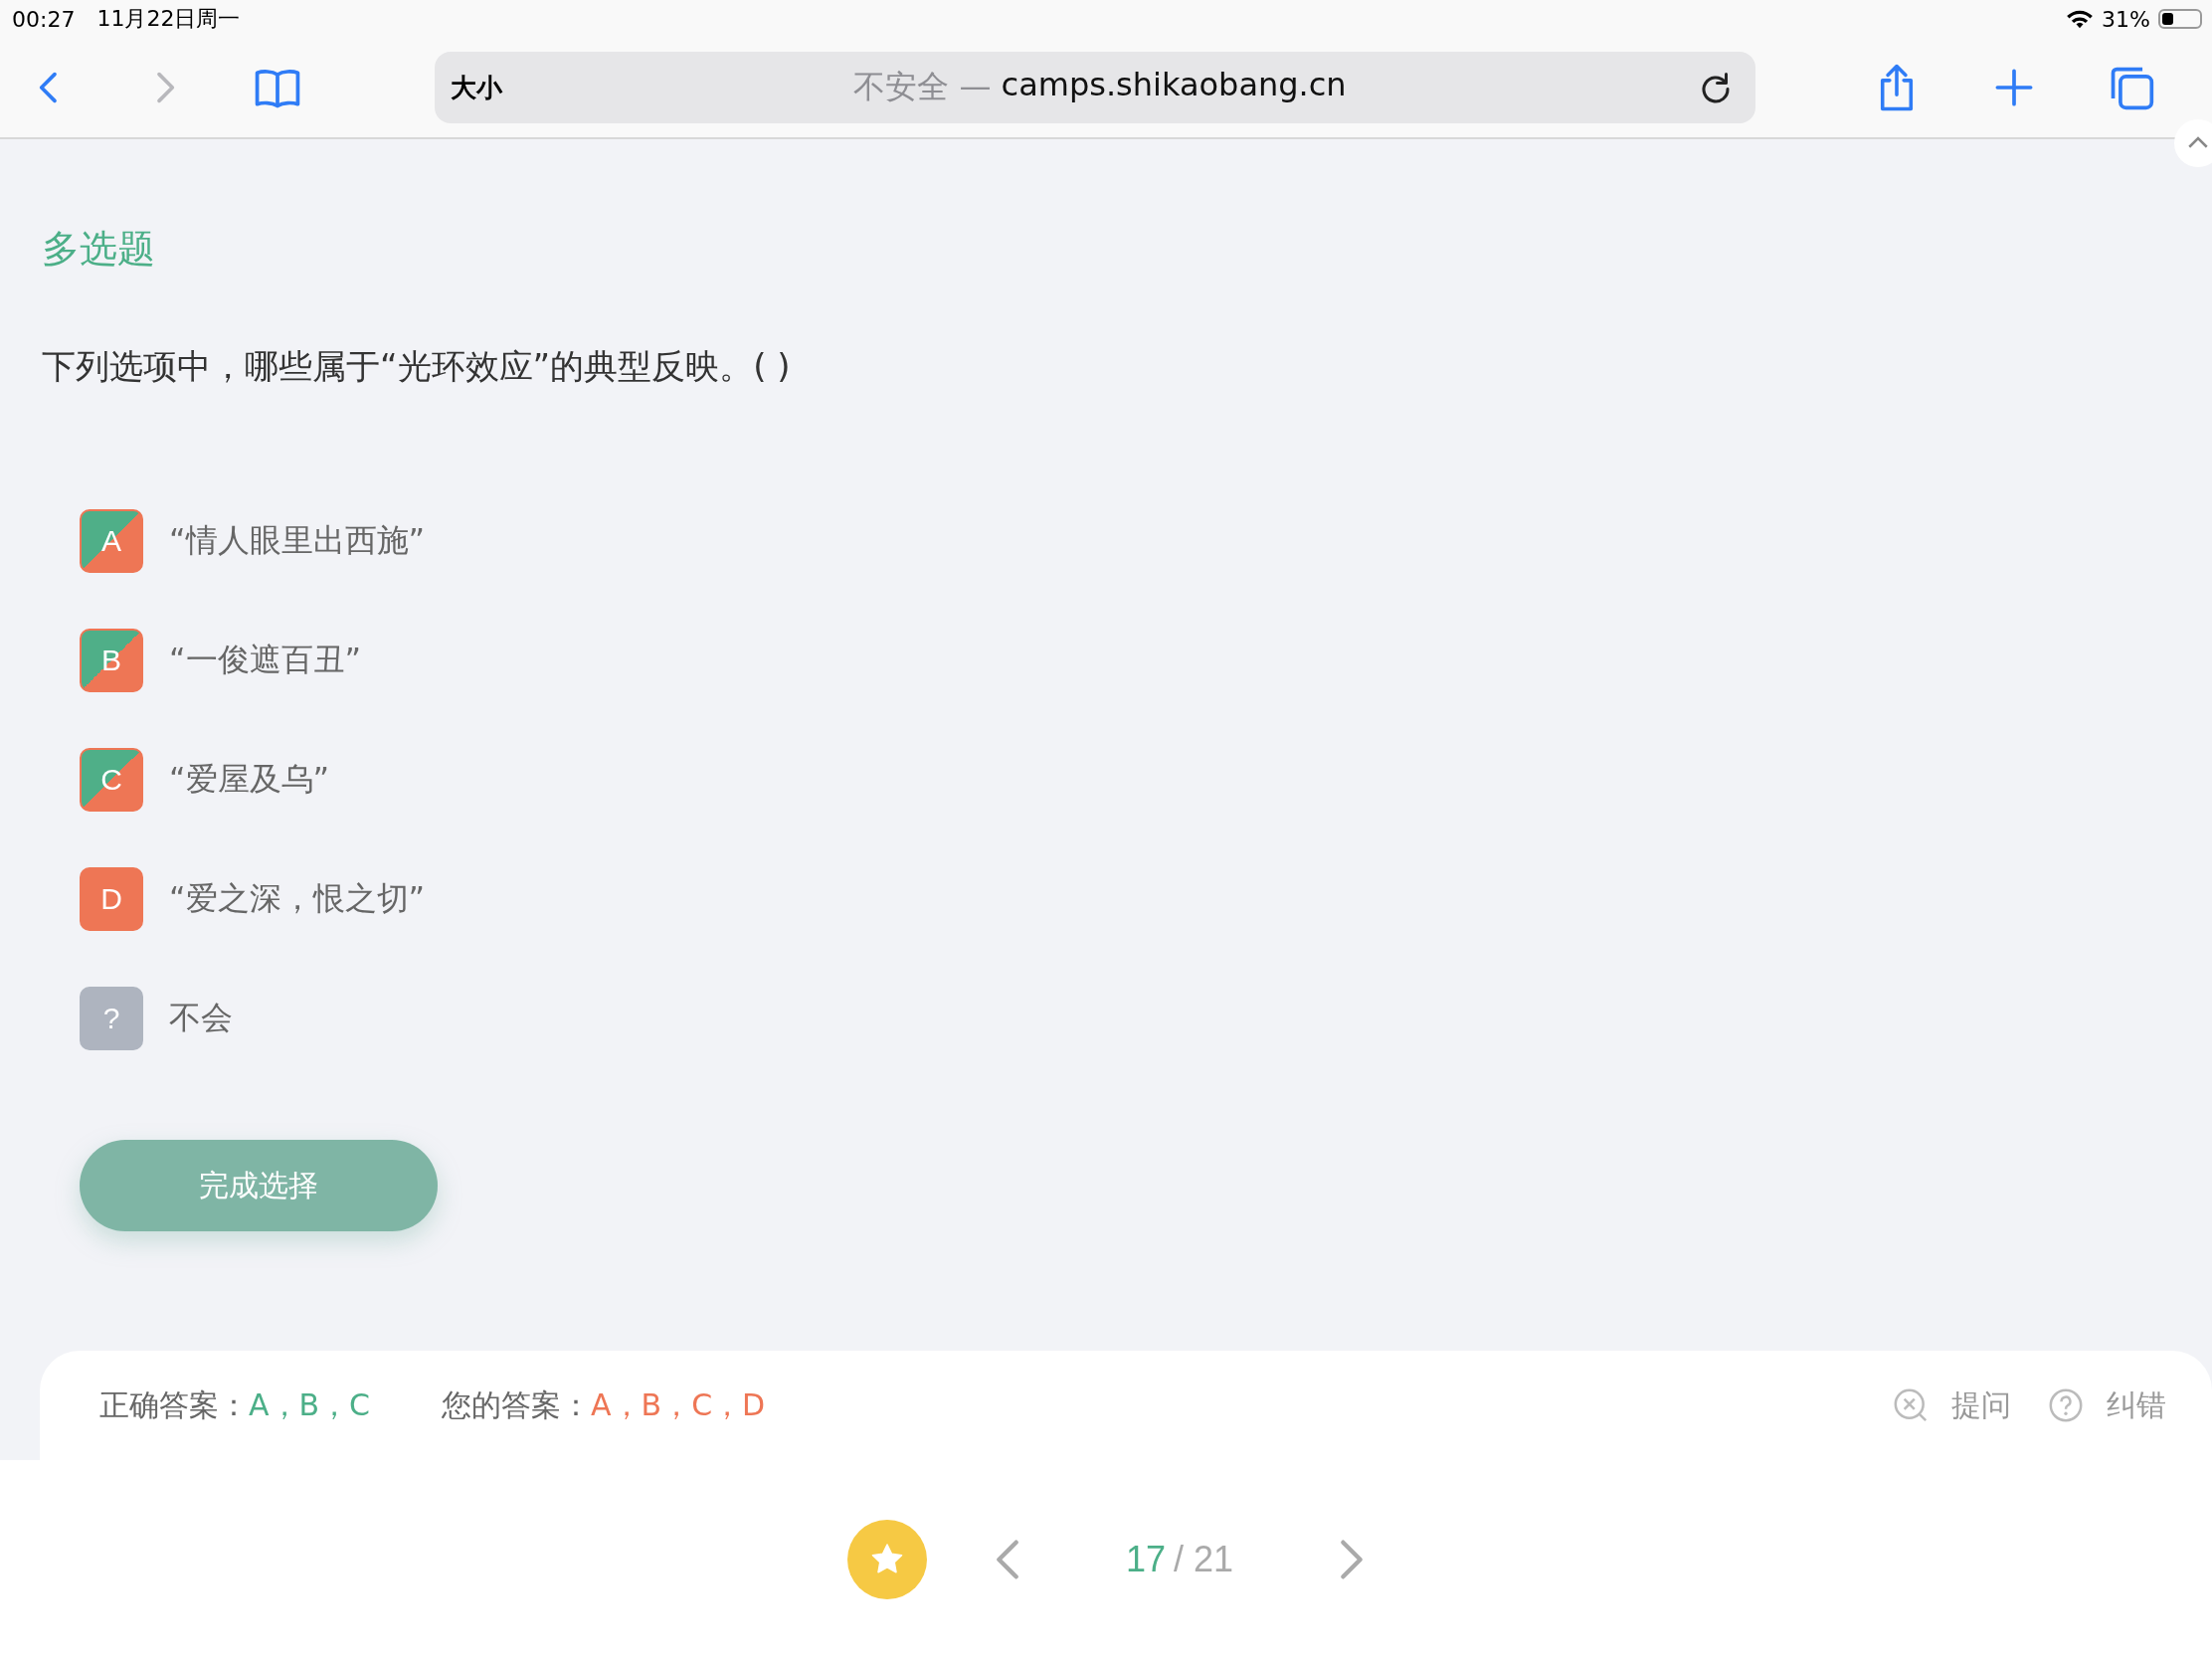 The image size is (2212, 1659). Describe the element at coordinates (2066, 1405) in the screenshot. I see `help-icon` at that location.